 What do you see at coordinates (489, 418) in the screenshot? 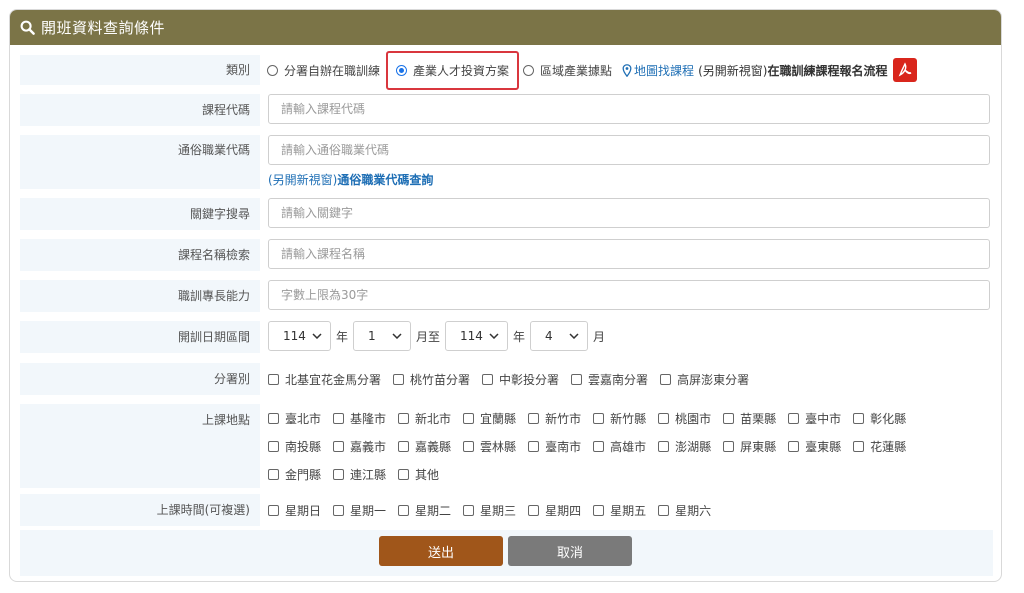
I see `location-option: 宜蘭縣` at bounding box center [489, 418].